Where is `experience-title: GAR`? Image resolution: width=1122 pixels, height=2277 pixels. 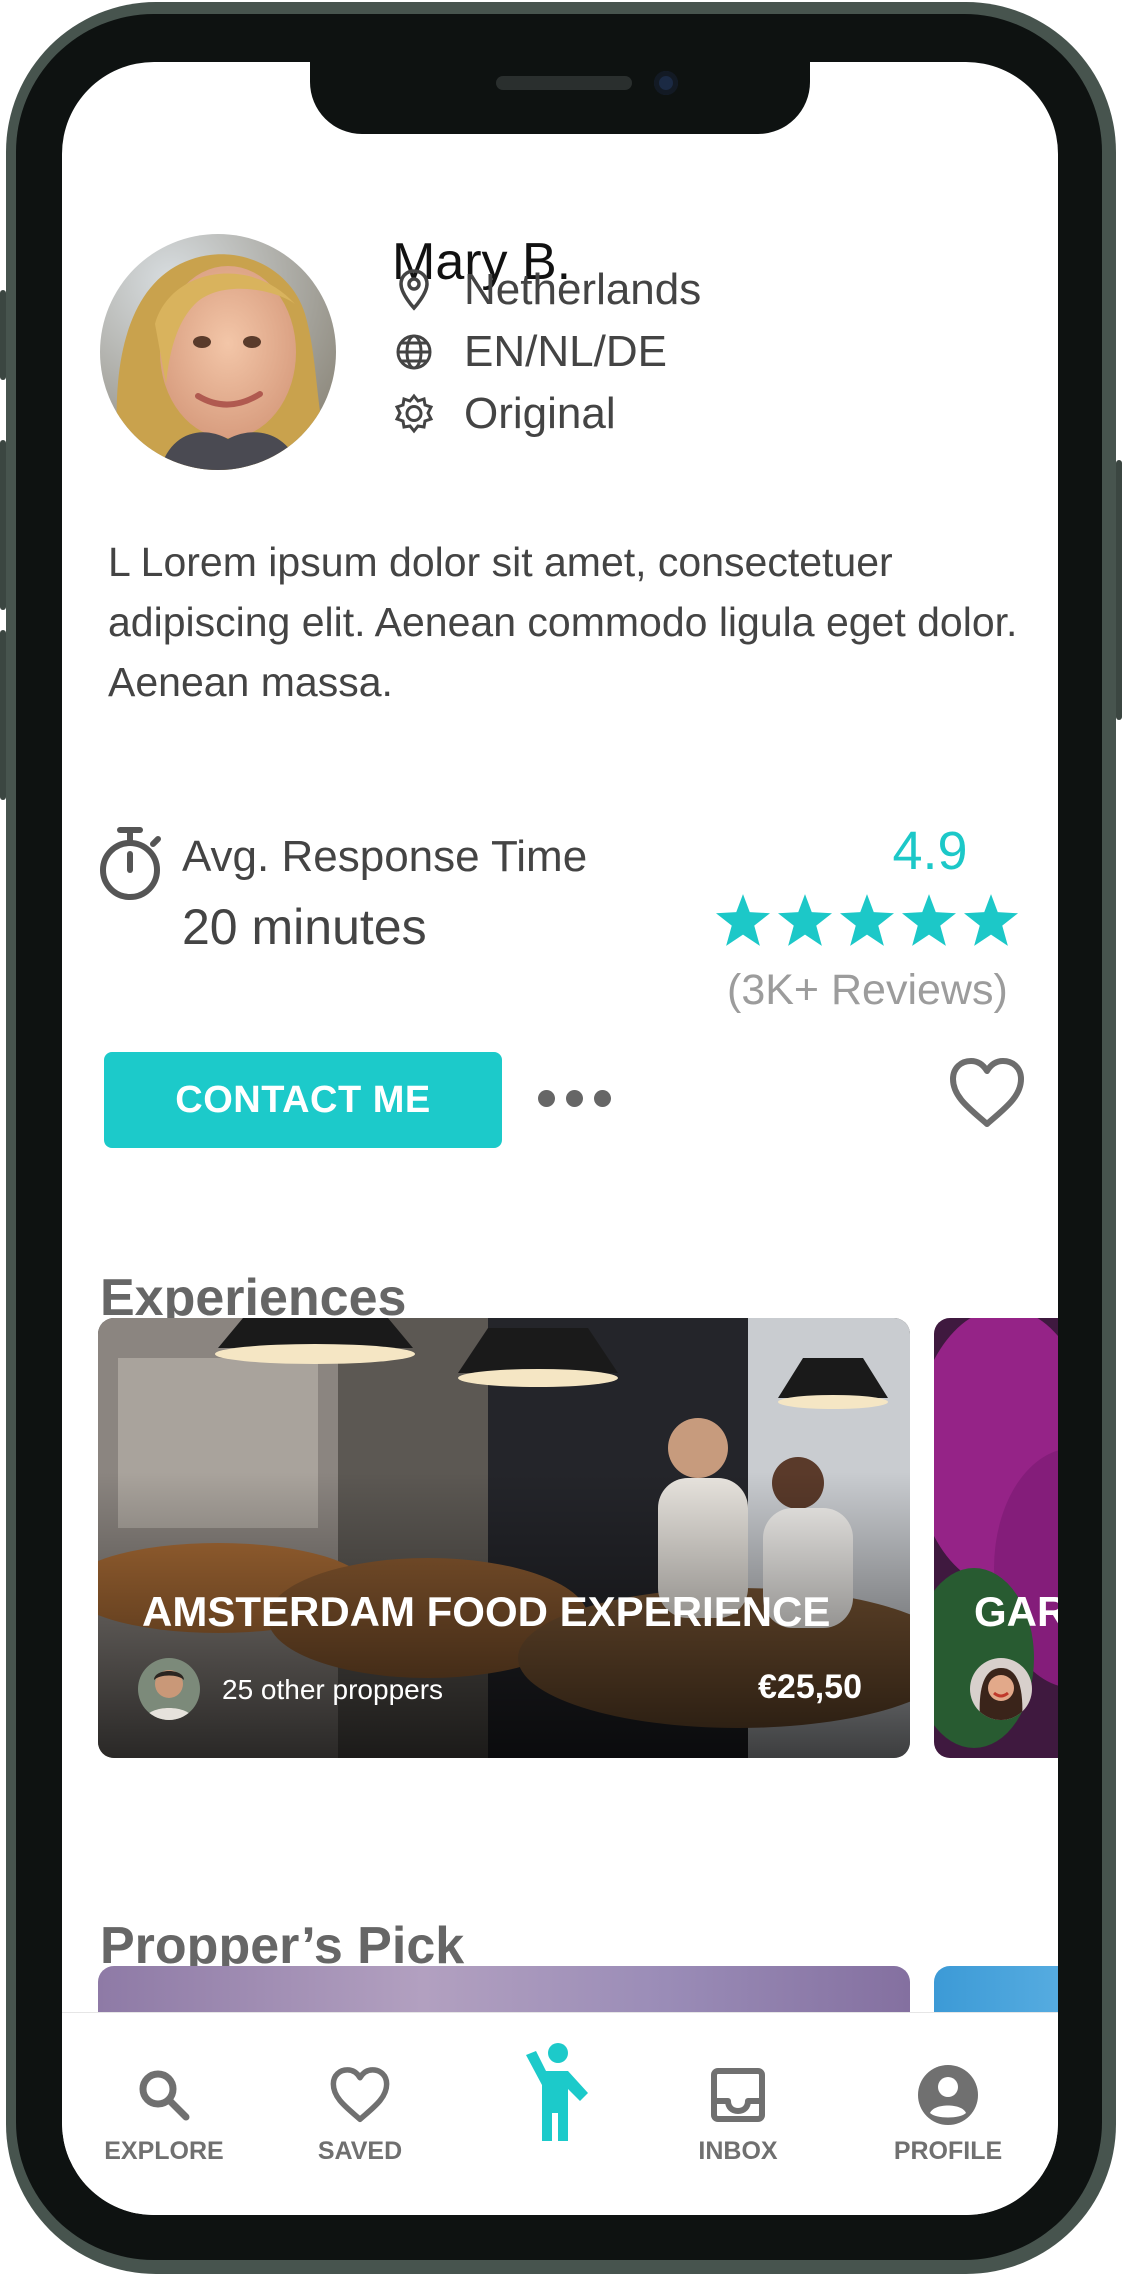
experience-title: GAR is located at coordinates (1016, 1611).